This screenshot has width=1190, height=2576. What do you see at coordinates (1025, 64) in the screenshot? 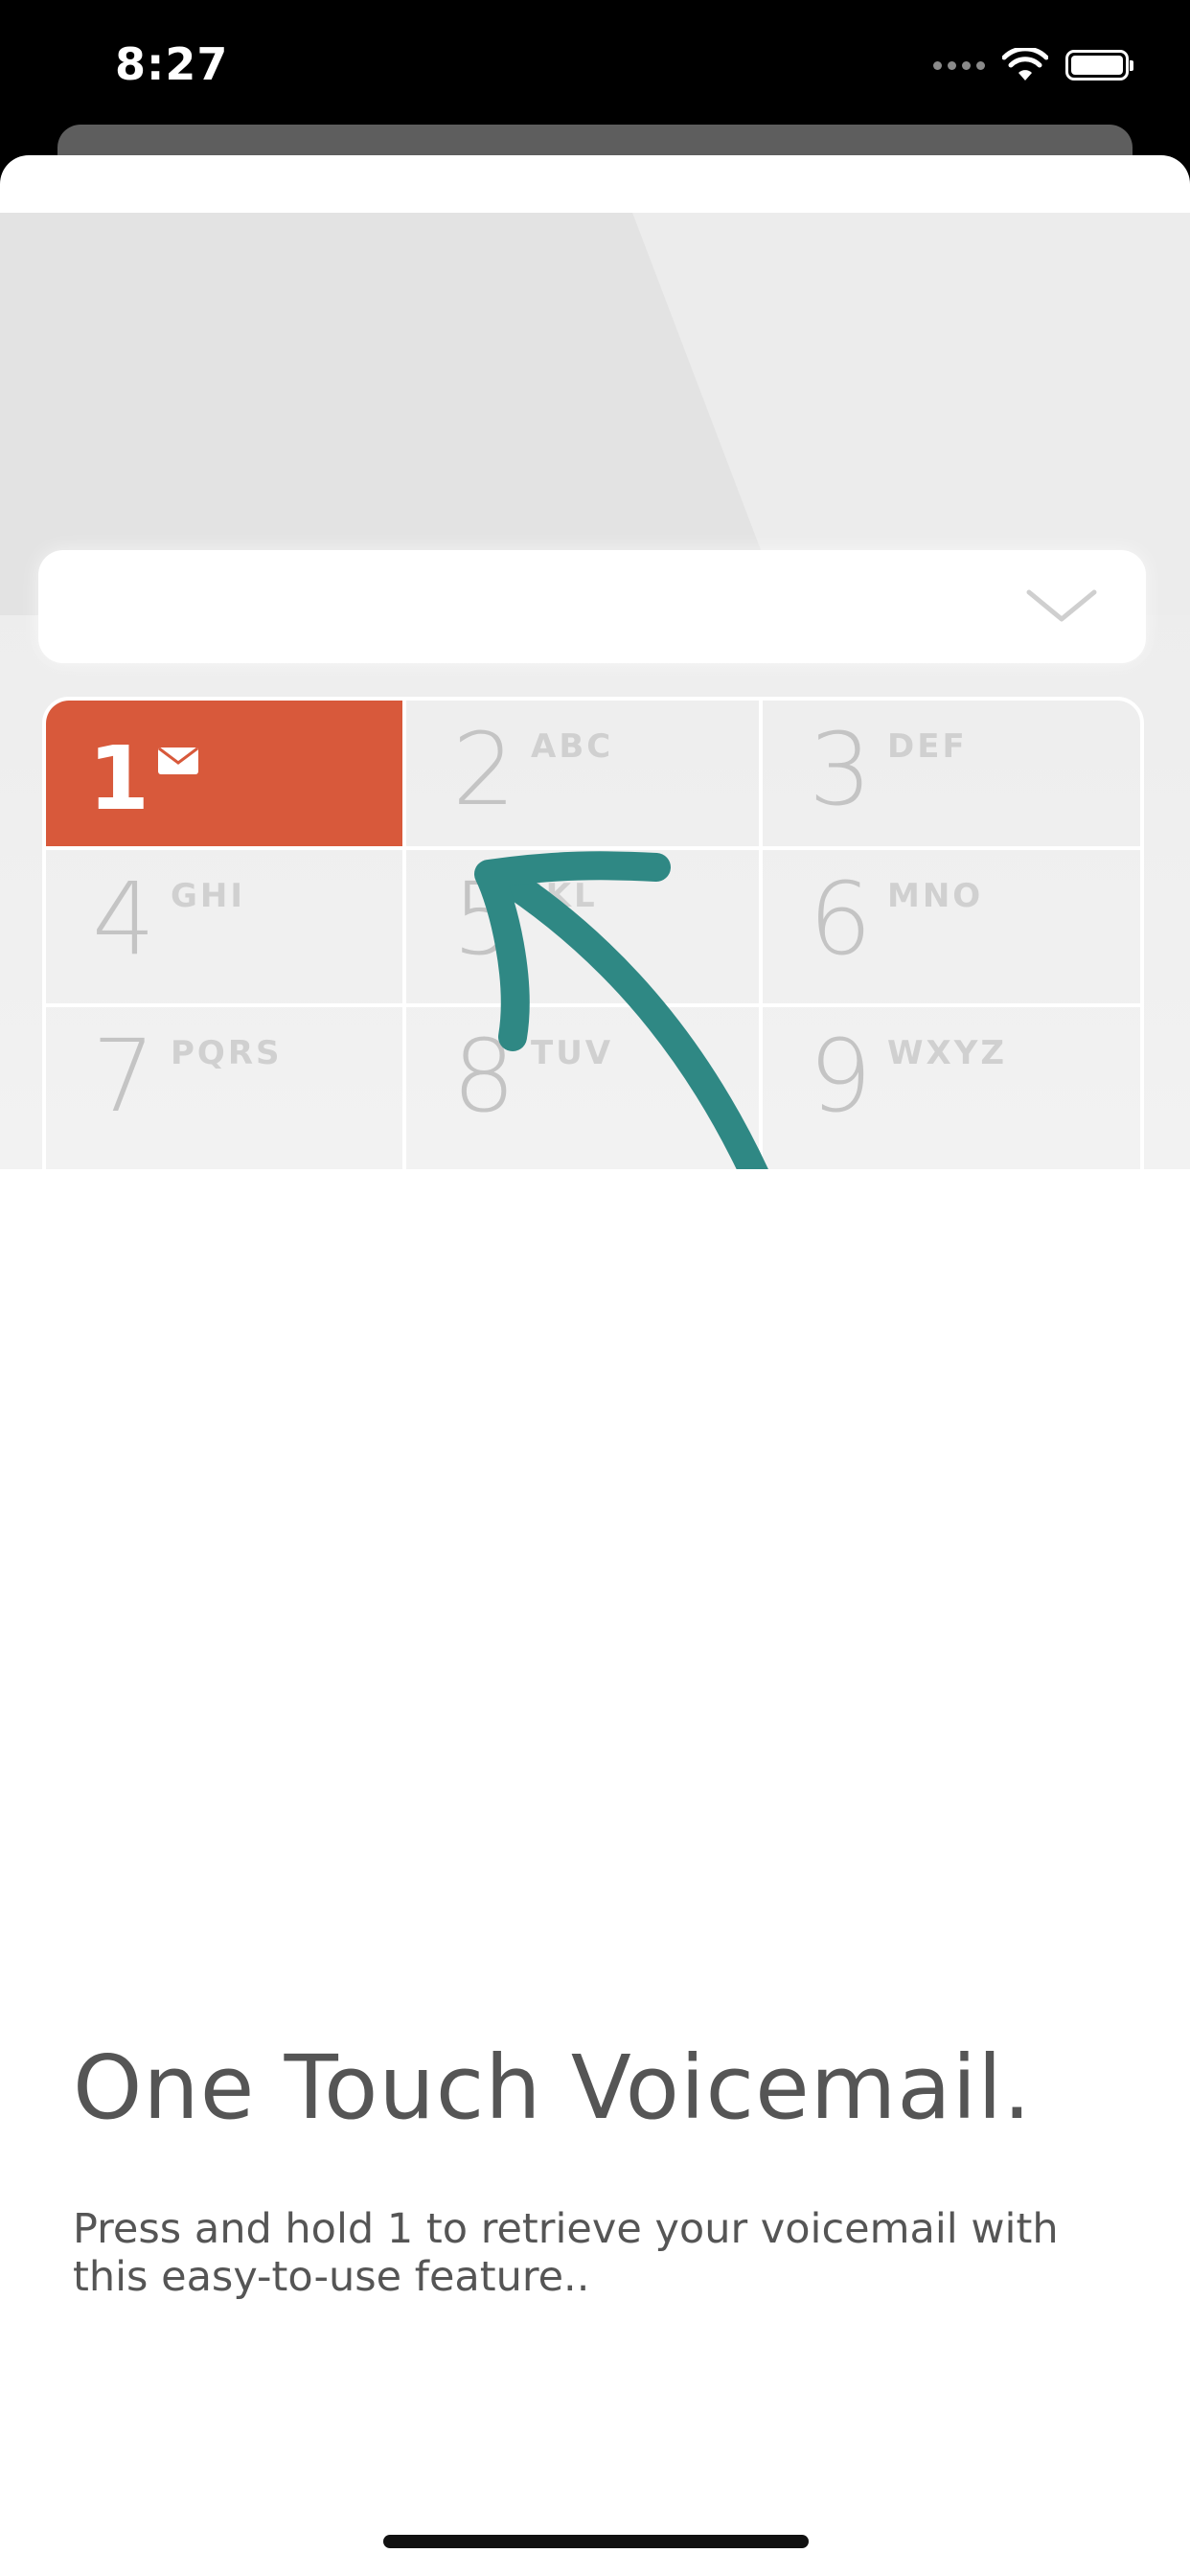
I see `wifi-icon` at bounding box center [1025, 64].